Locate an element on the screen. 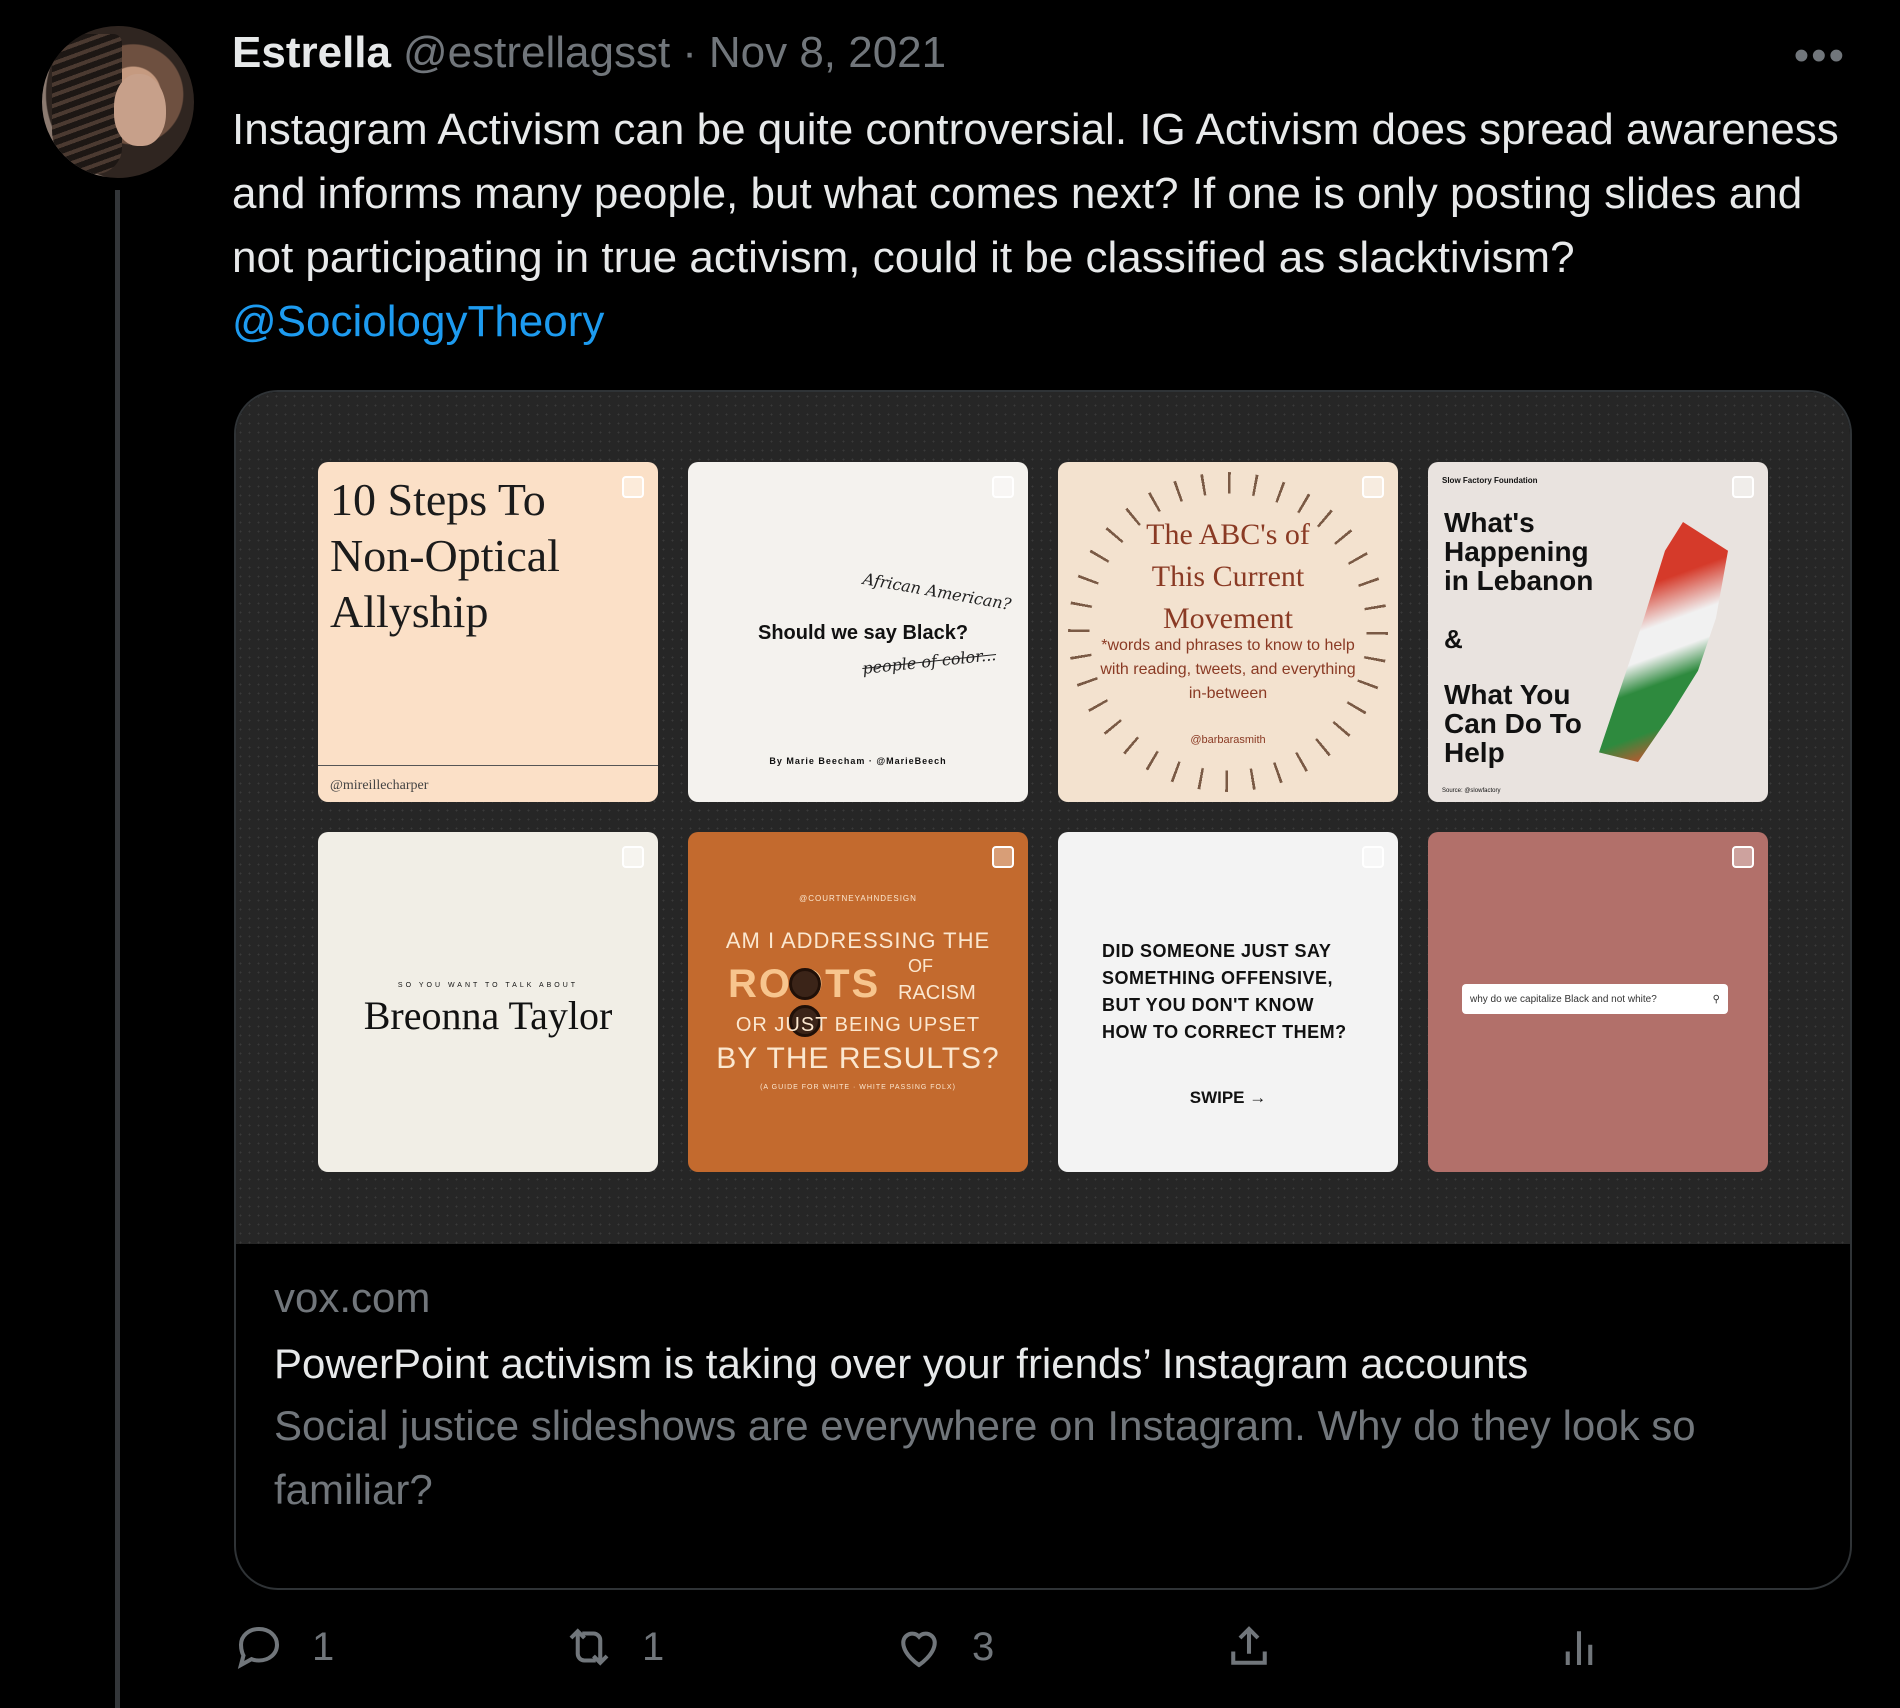 The height and width of the screenshot is (1708, 1900). tile-title-line: This Current is located at coordinates (1228, 576).